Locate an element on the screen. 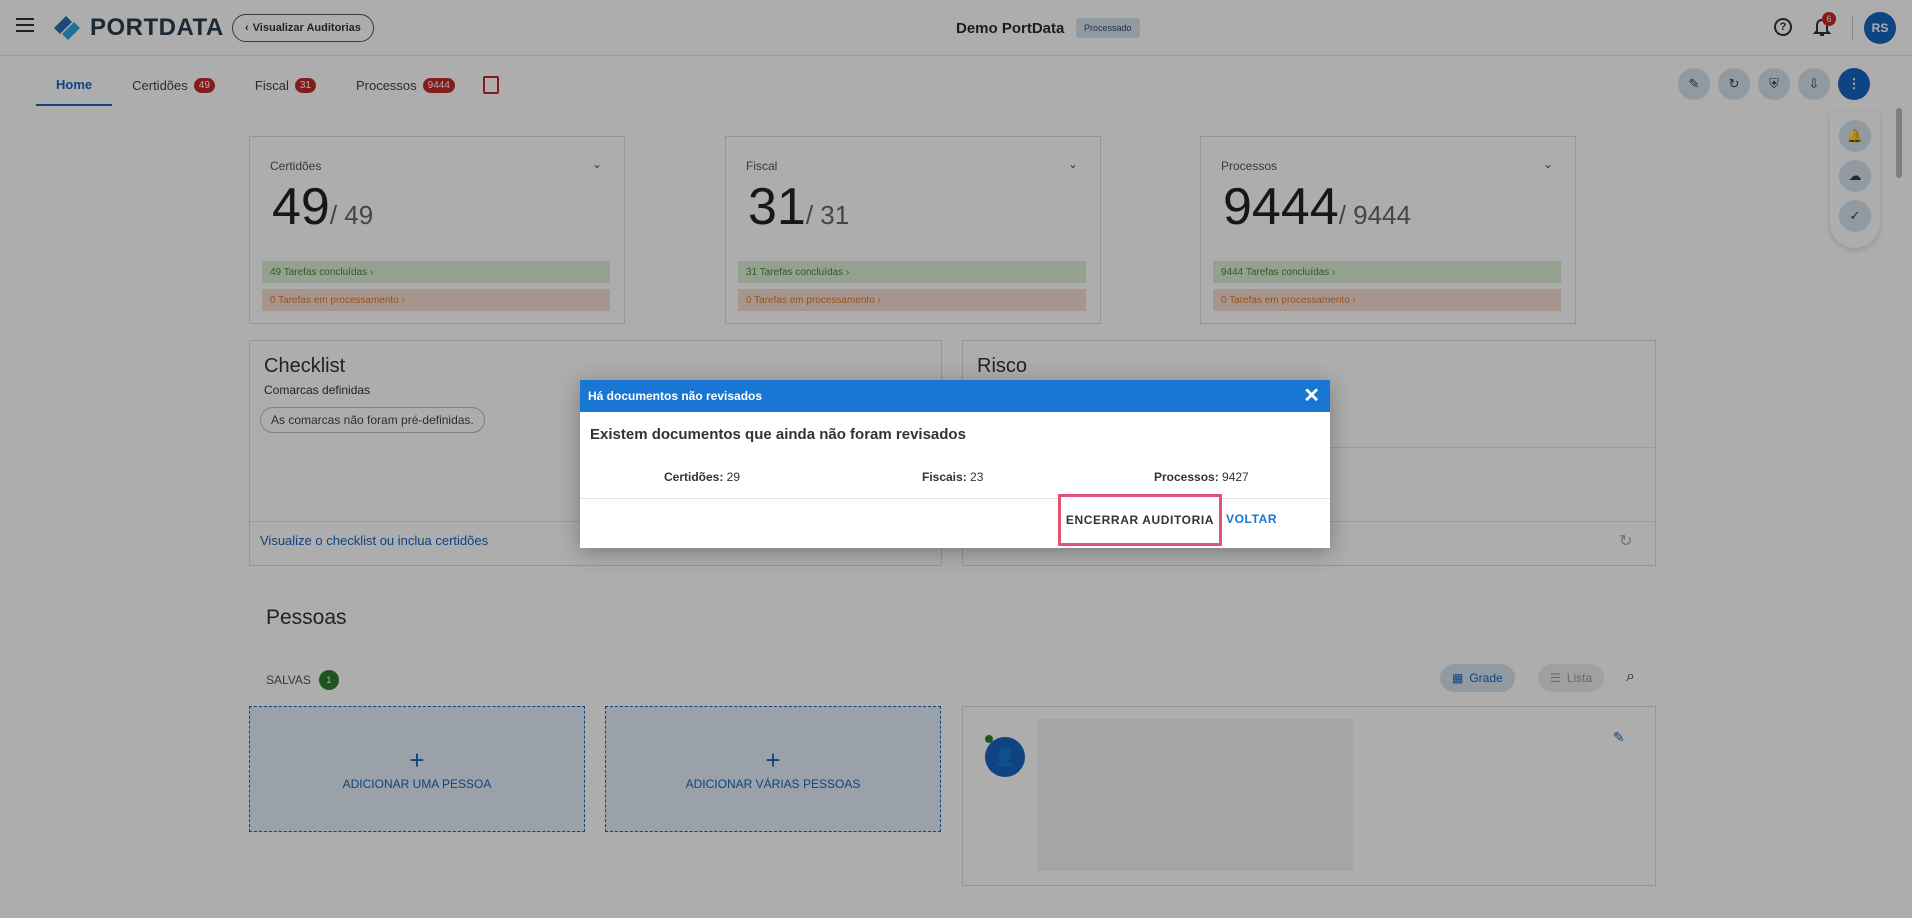  certidoes-count-value: 29 is located at coordinates (732, 477).